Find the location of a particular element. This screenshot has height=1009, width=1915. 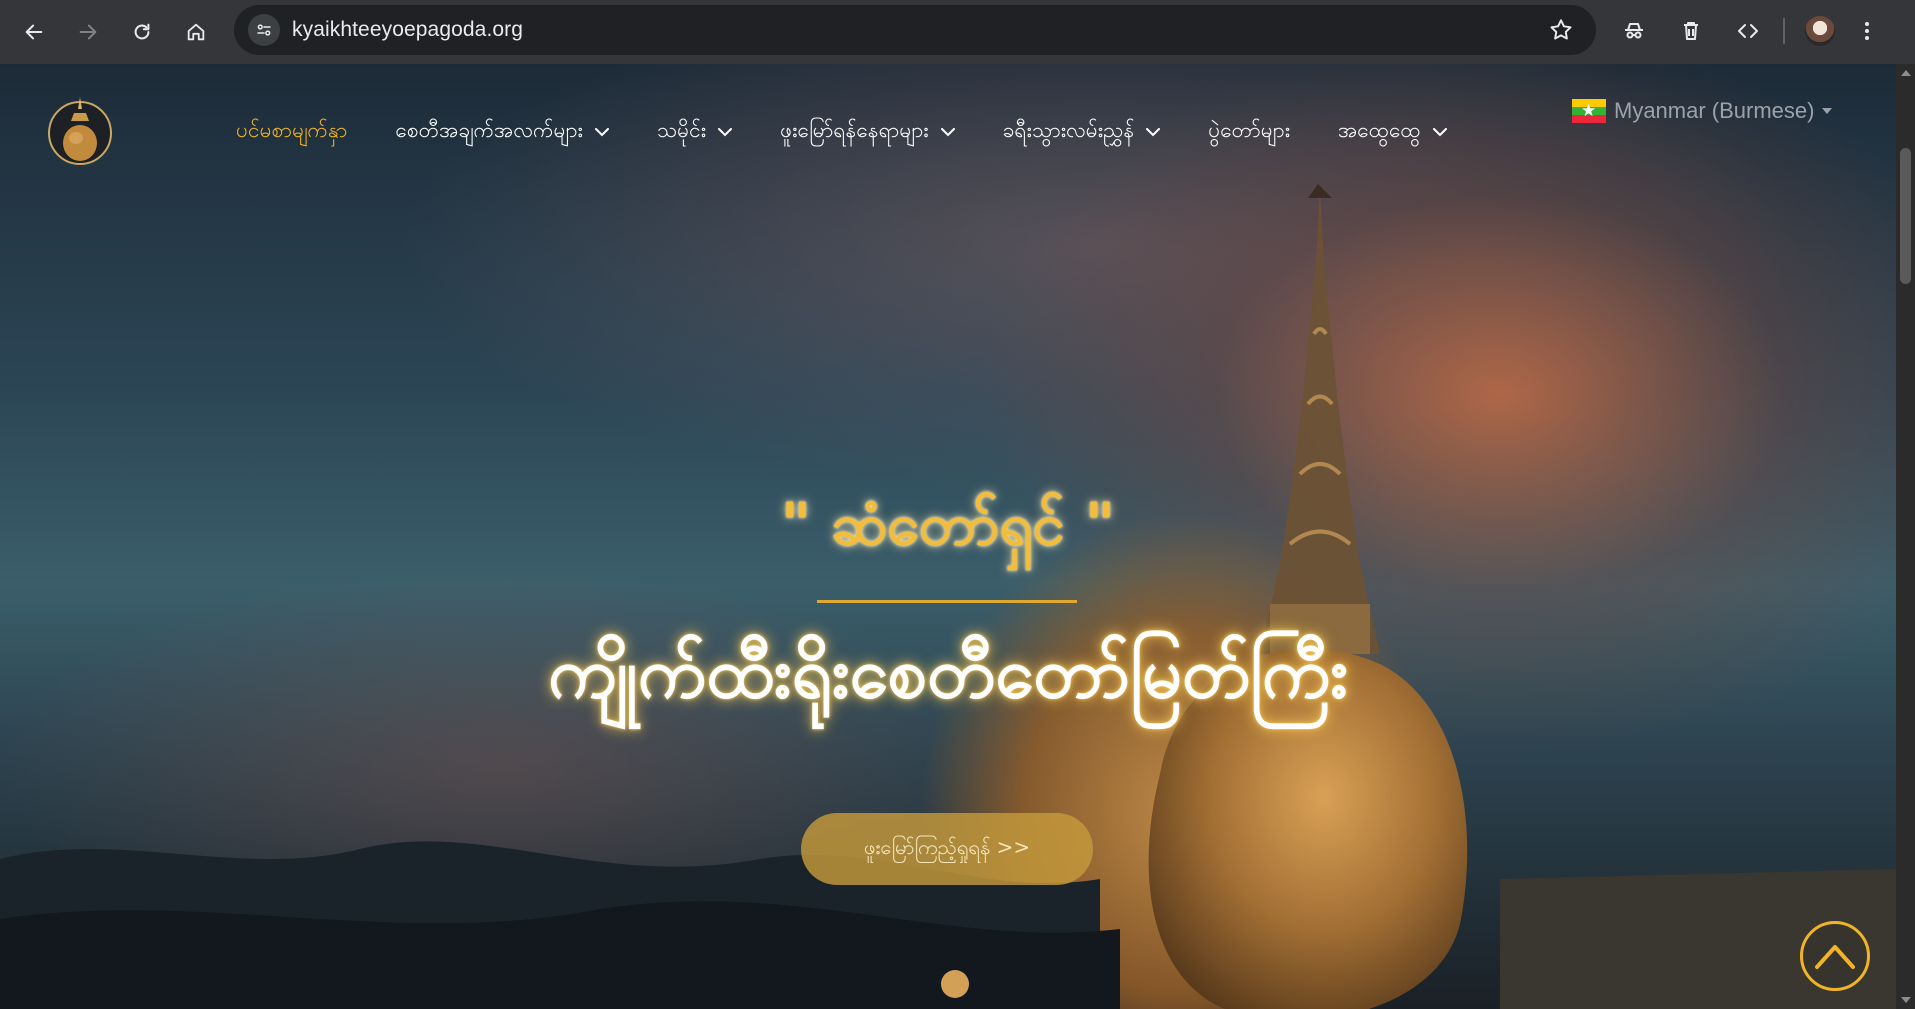

nav-item-3: သမိုင်း is located at coordinates (694, 132).